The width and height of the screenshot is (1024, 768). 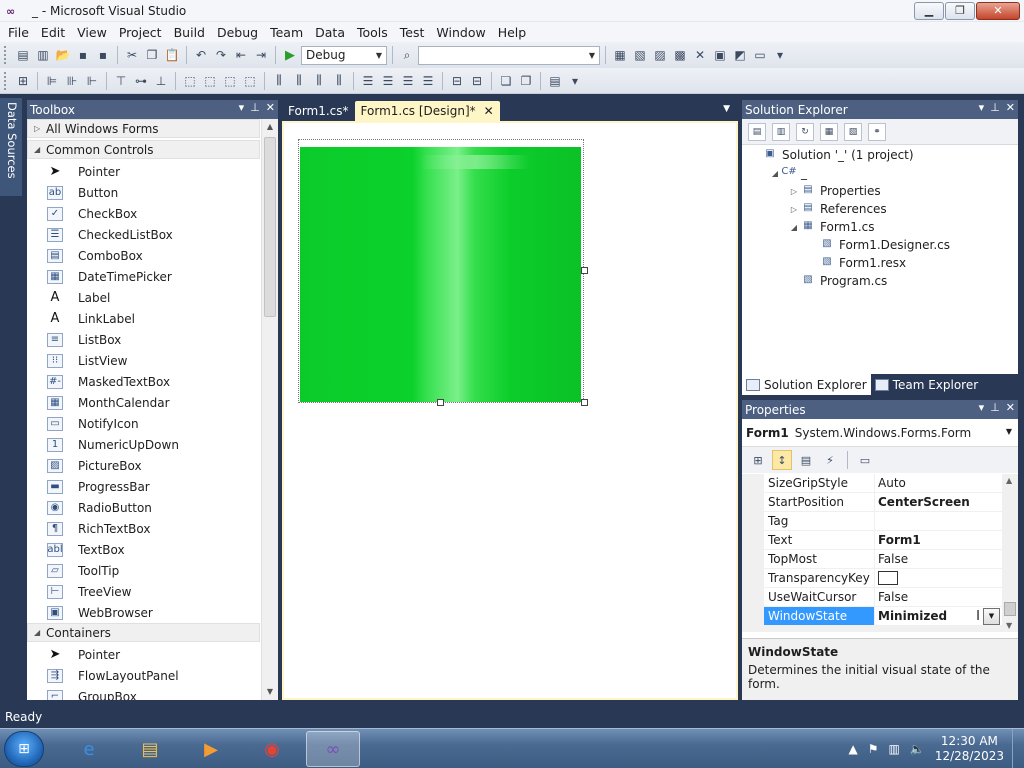 What do you see at coordinates (161, 81) in the screenshot?
I see `align-bottoms-icon: ⊥` at bounding box center [161, 81].